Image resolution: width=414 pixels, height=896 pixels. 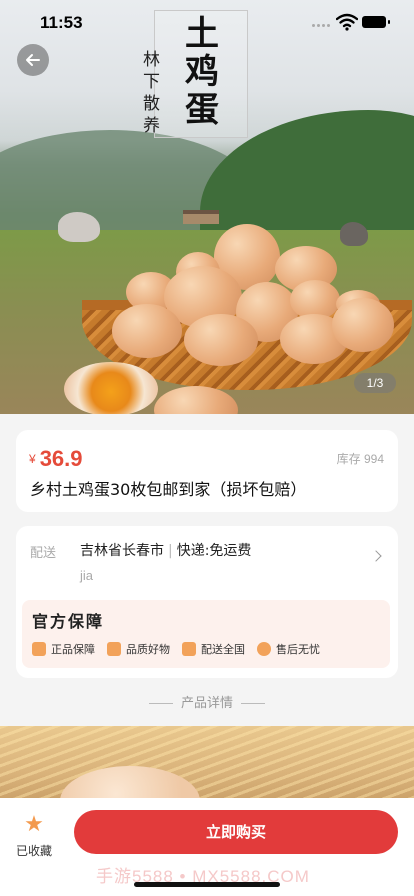 I want to click on guarantee-item: 品质好物, so click(x=138, y=649).